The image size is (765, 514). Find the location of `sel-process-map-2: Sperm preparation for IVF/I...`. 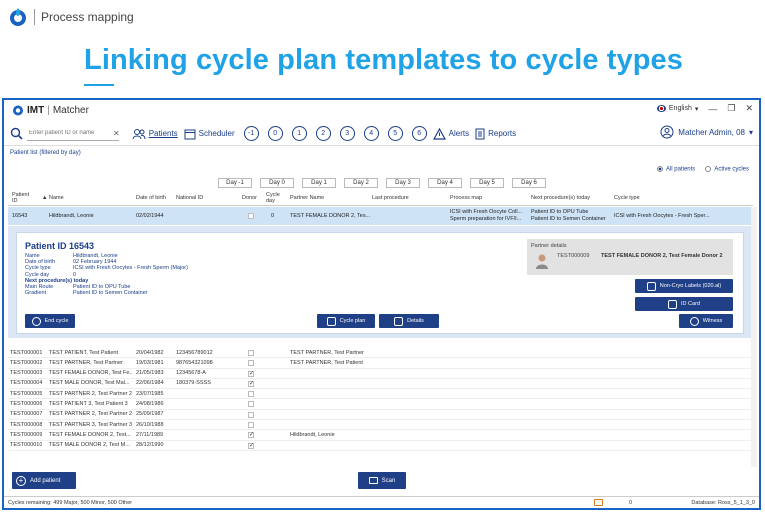

sel-process-map-2: Sperm preparation for IVF/I... is located at coordinates (486, 219).